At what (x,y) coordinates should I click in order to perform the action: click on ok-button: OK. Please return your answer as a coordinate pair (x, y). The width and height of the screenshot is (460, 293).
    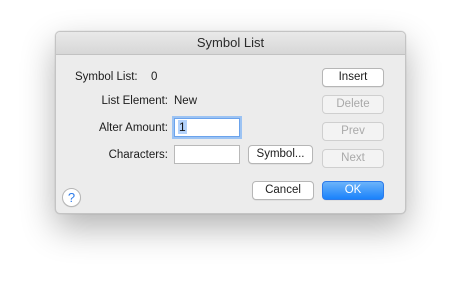
    Looking at the image, I should click on (353, 190).